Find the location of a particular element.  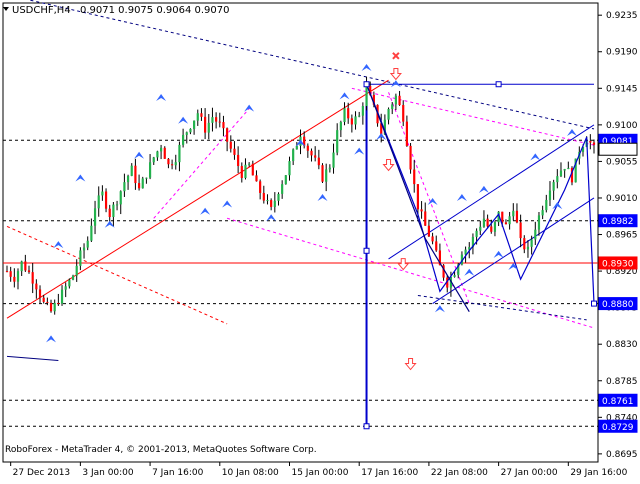

price-tag-4: 0.8880 is located at coordinates (618, 305).